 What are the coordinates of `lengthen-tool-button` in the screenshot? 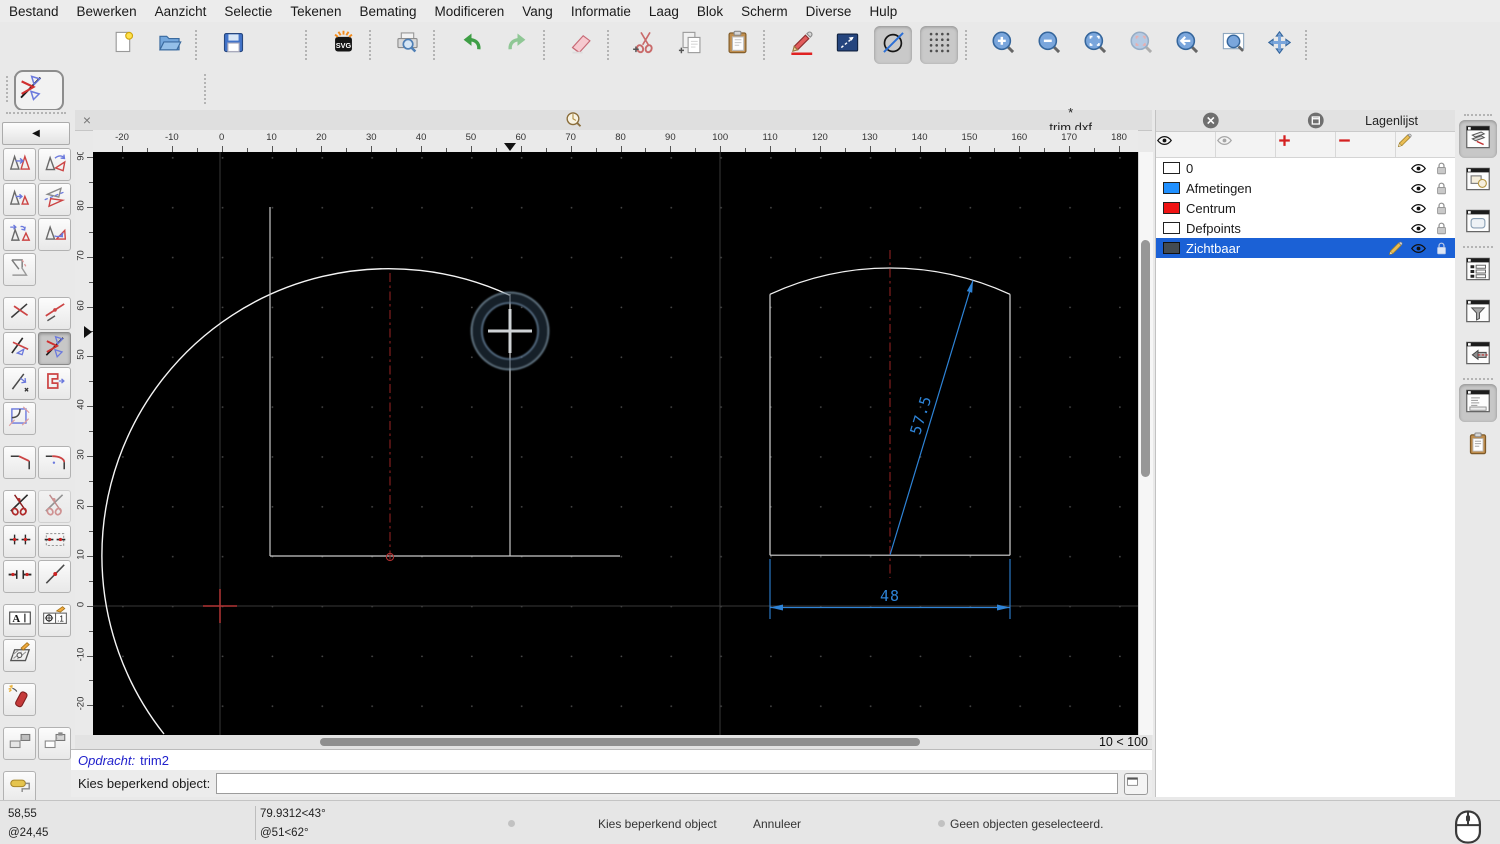 It's located at (19, 383).